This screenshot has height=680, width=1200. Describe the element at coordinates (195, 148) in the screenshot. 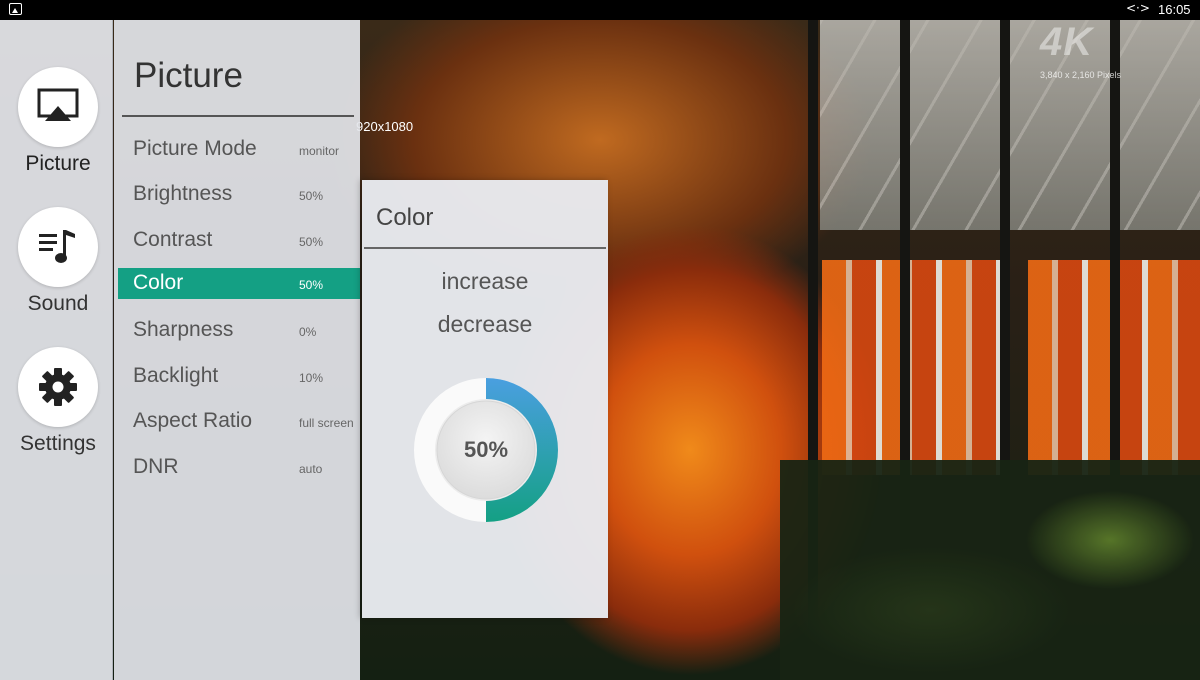

I see `menu-item-name: Picture Mode` at that location.